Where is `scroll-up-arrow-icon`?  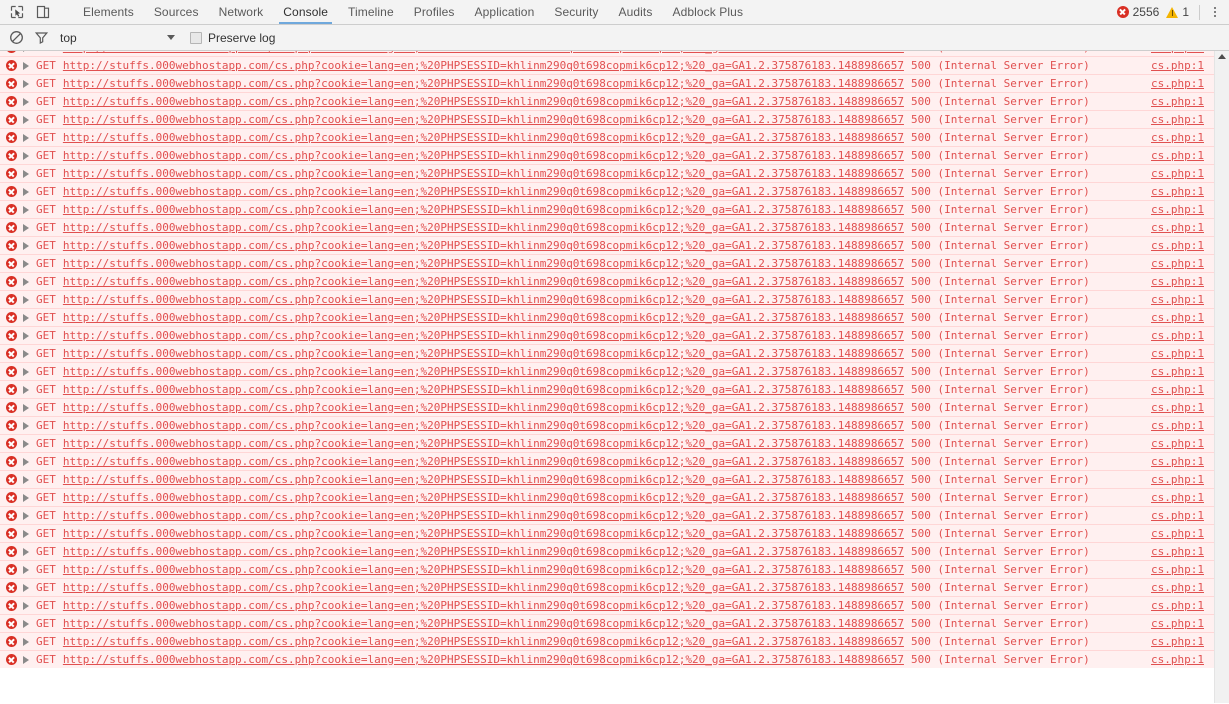 scroll-up-arrow-icon is located at coordinates (1222, 56).